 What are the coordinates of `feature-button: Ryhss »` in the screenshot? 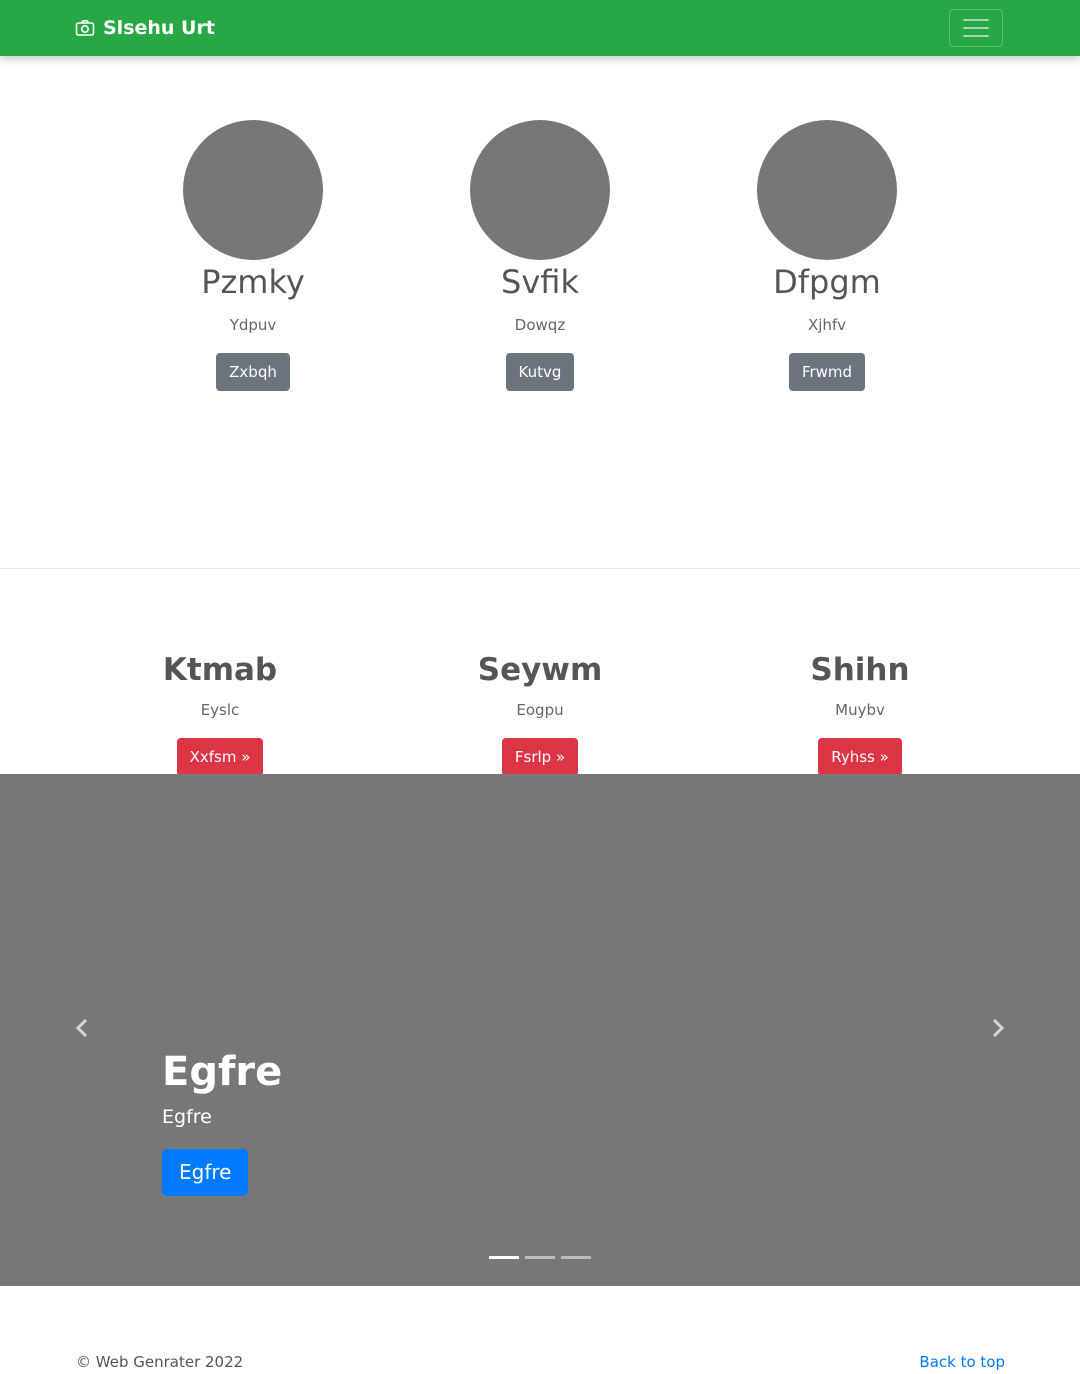 It's located at (860, 757).